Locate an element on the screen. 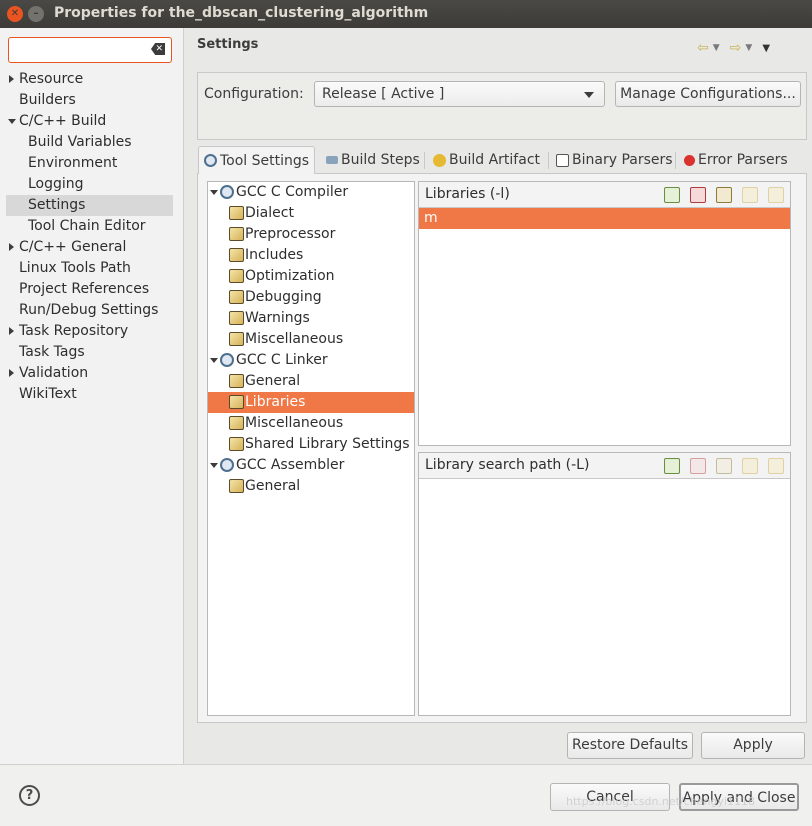 Image resolution: width=812 pixels, height=826 pixels. forward-arrow-icon: ⇨ is located at coordinates (736, 48).